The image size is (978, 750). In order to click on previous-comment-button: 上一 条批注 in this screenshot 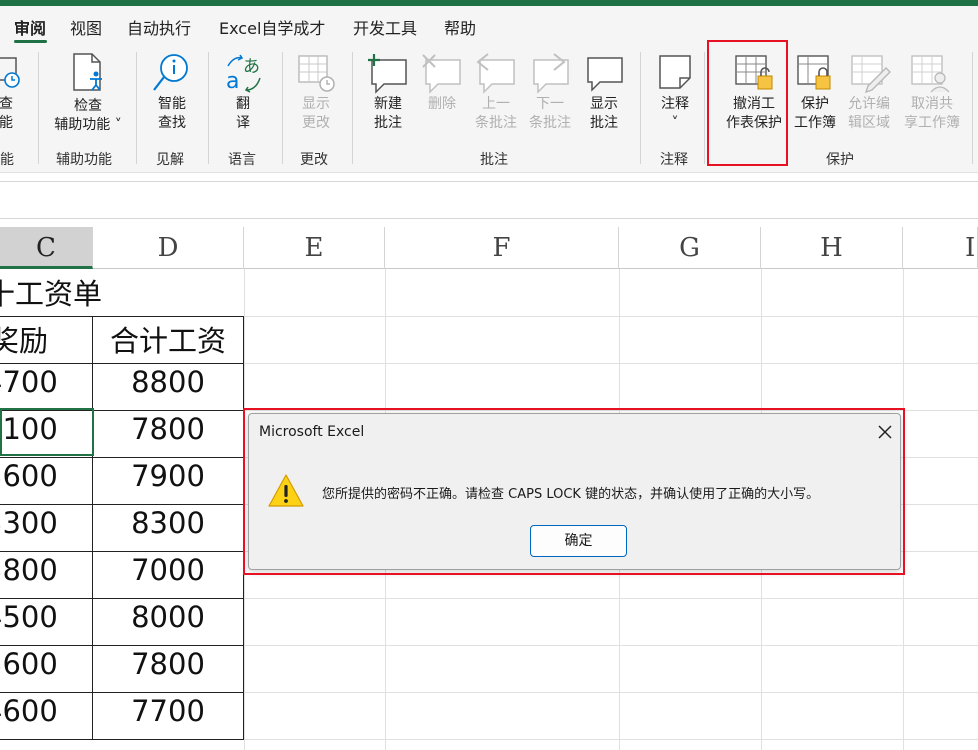, I will do `click(496, 114)`.